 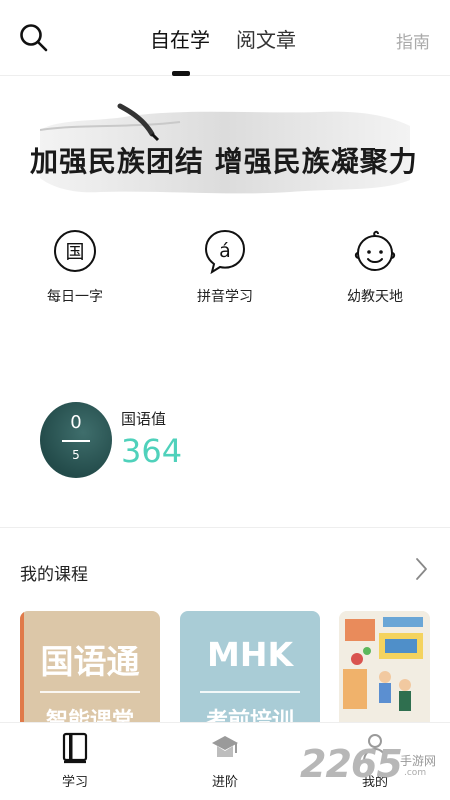 I want to click on svg-text: á, so click(x=225, y=251).